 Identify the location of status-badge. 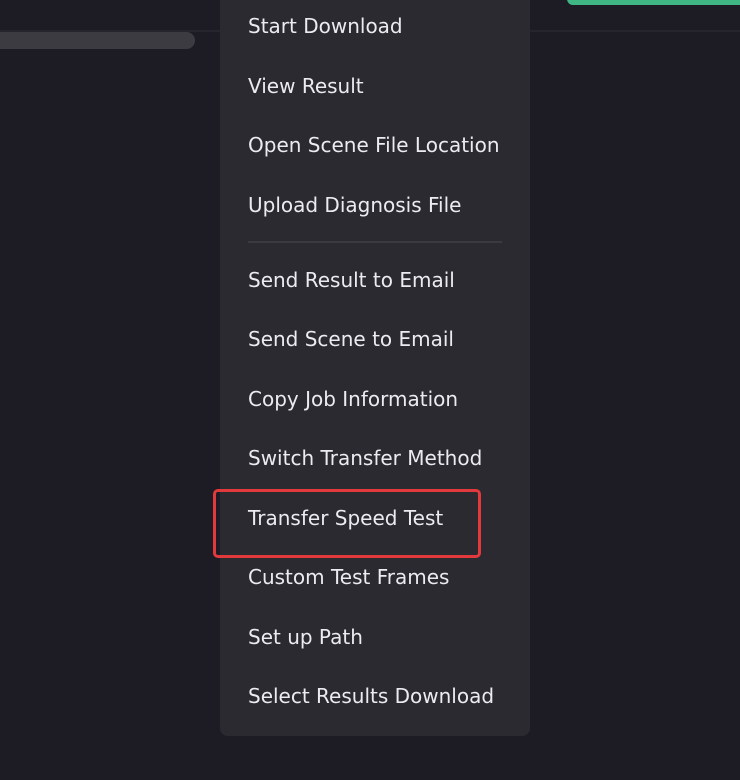
(653, 2).